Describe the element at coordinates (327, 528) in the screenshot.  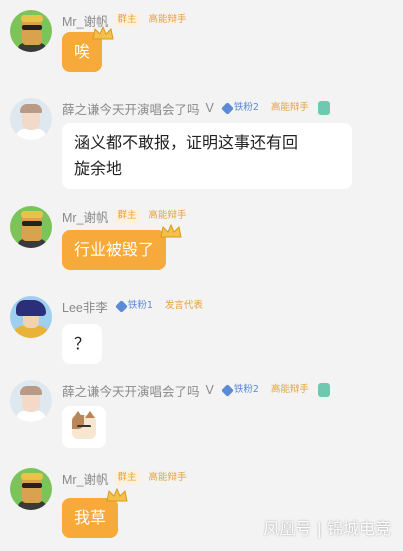
I see `watermark: 凤凰号 | 锦城电竞` at that location.